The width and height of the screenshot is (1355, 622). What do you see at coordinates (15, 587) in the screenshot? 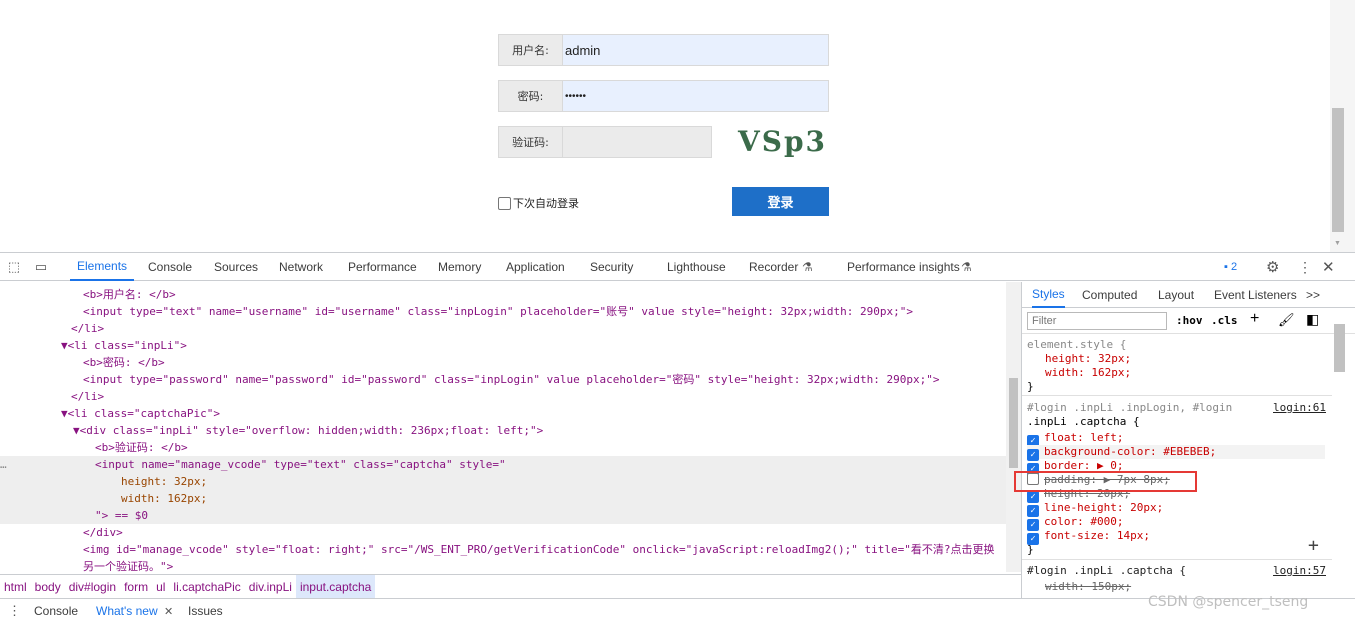
I see `crumb-html: html` at bounding box center [15, 587].